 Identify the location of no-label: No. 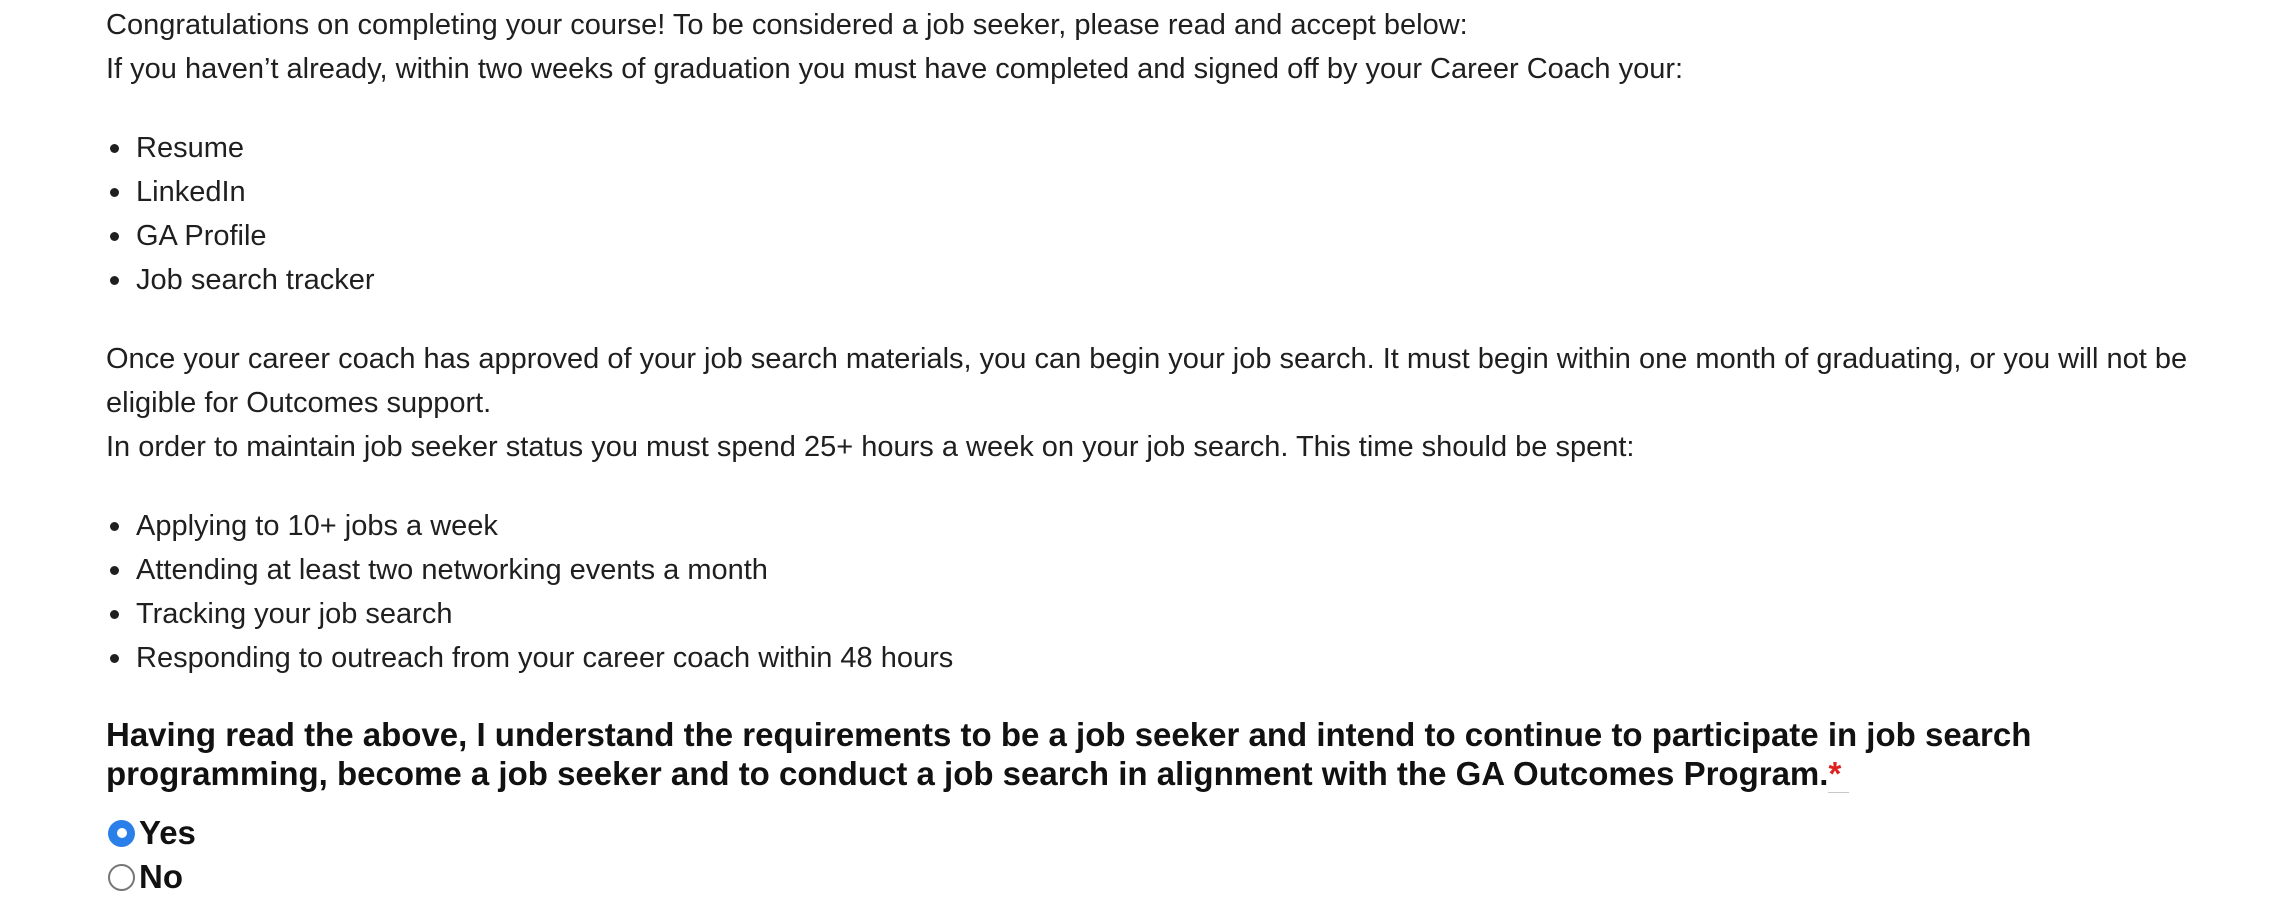
(161, 877).